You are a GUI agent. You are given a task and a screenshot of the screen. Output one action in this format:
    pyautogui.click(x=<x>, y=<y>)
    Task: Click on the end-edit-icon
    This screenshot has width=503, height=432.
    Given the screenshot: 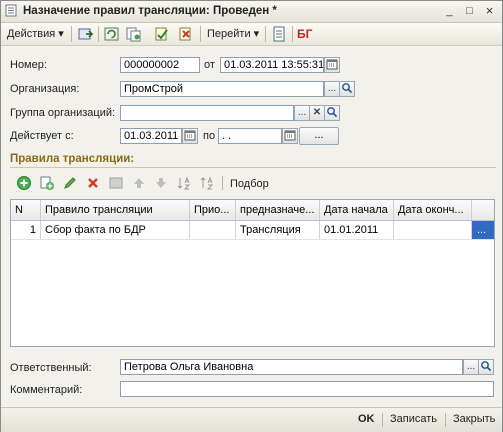 What is the action you would take?
    pyautogui.click(x=116, y=183)
    